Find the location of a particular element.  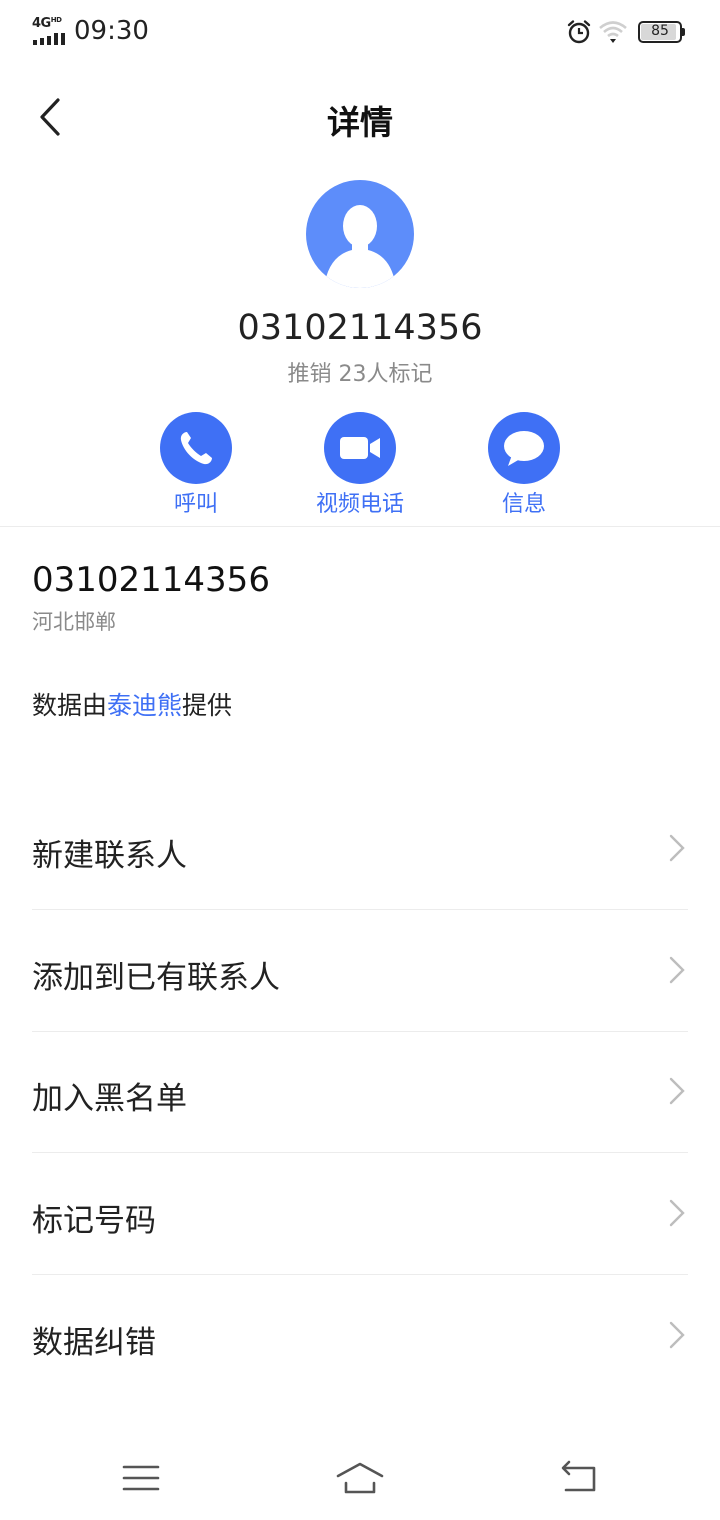

nav-back-button is located at coordinates (579, 1478).